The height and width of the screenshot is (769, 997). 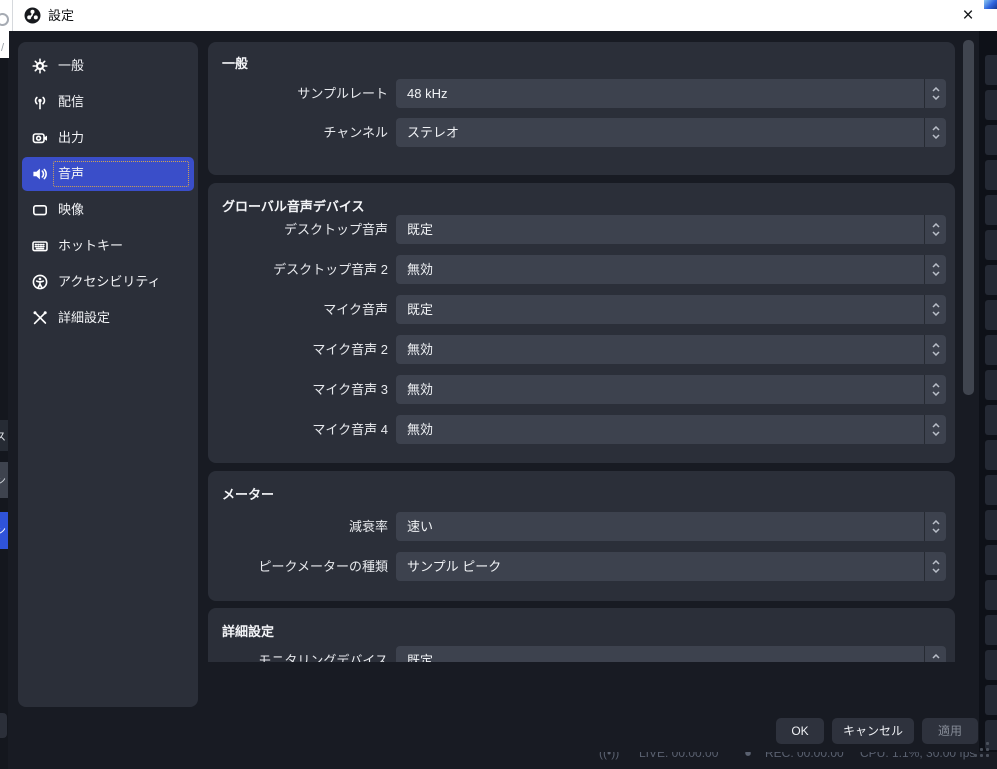 What do you see at coordinates (22, 1) in the screenshot?
I see `background-strip-red` at bounding box center [22, 1].